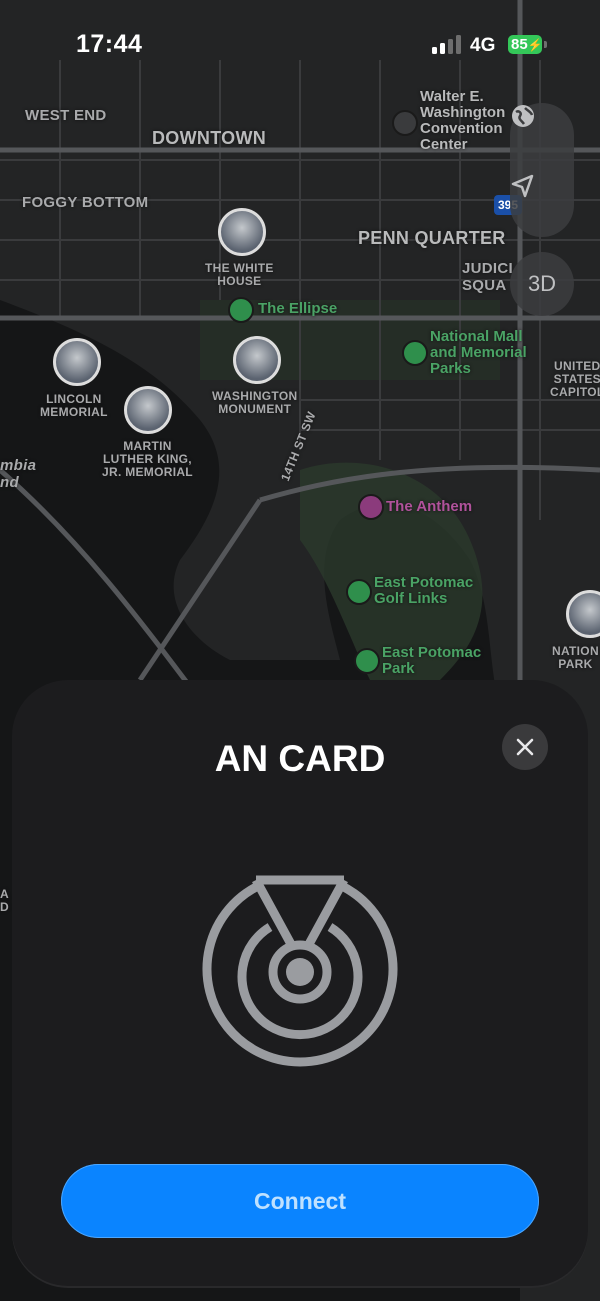 This screenshot has width=600, height=1301. I want to click on golf-pin-icon, so click(359, 592).